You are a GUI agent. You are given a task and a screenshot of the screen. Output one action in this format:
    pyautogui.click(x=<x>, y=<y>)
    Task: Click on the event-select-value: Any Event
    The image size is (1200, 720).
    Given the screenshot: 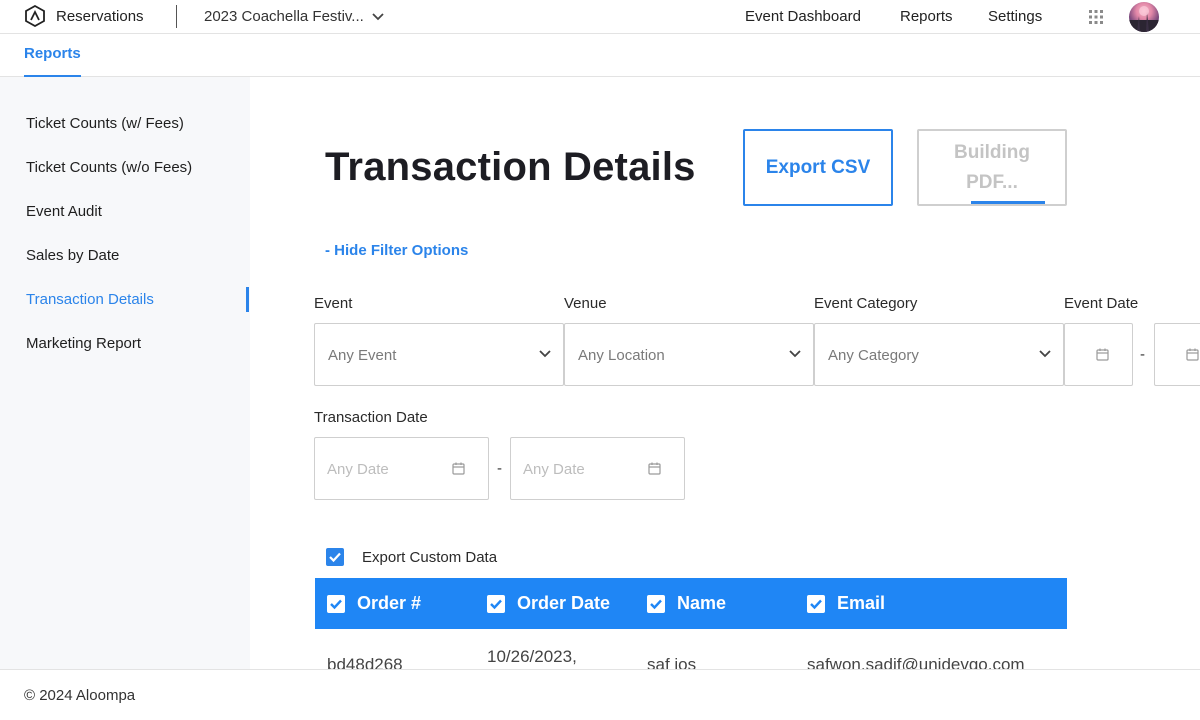 What is the action you would take?
    pyautogui.click(x=362, y=355)
    